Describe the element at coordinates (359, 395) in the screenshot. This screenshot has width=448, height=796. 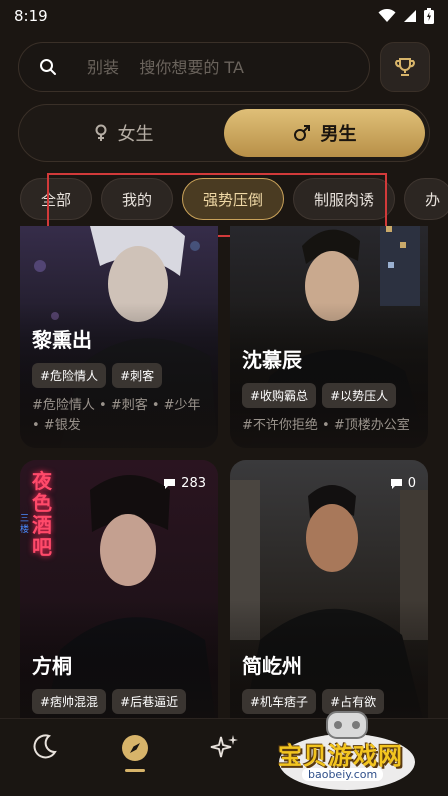
I see `card-tag: #以势压人` at that location.